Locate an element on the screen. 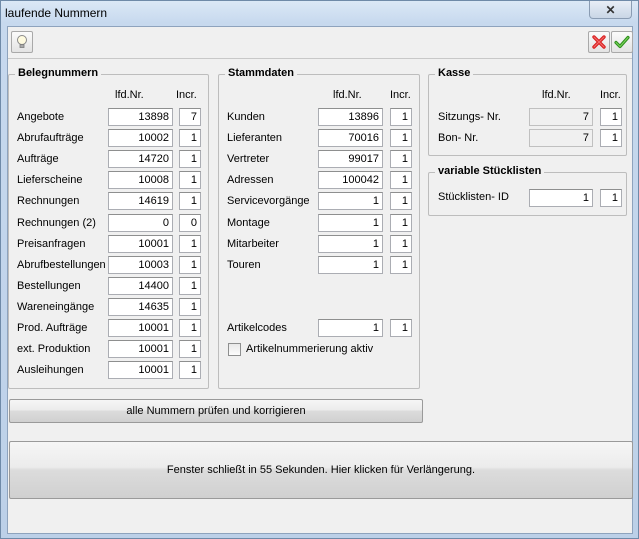 The height and width of the screenshot is (539, 639). lightbulb-icon is located at coordinates (22, 41).